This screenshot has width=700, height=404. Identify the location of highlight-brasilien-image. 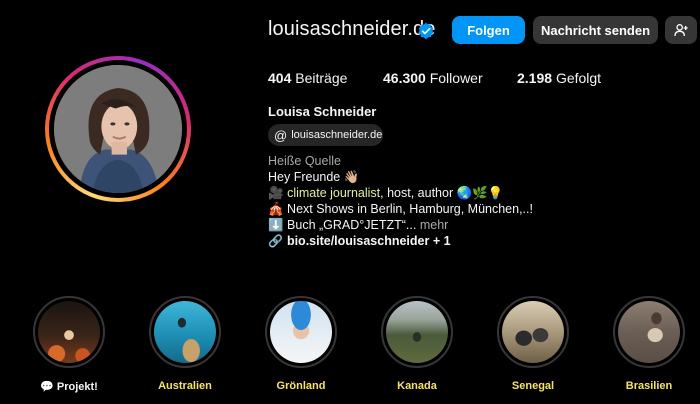
(649, 332).